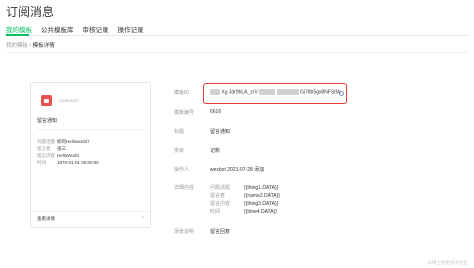 The width and height of the screenshot is (474, 268). Describe the element at coordinates (46, 155) in the screenshot. I see `preview-field-key: 留言内容` at that location.